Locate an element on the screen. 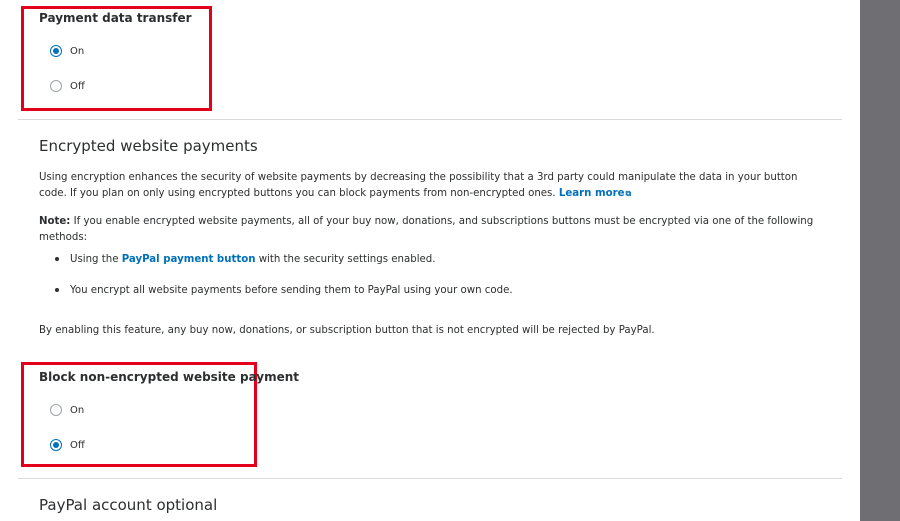 The height and width of the screenshot is (521, 900). radio-off-checked is located at coordinates (56, 445).